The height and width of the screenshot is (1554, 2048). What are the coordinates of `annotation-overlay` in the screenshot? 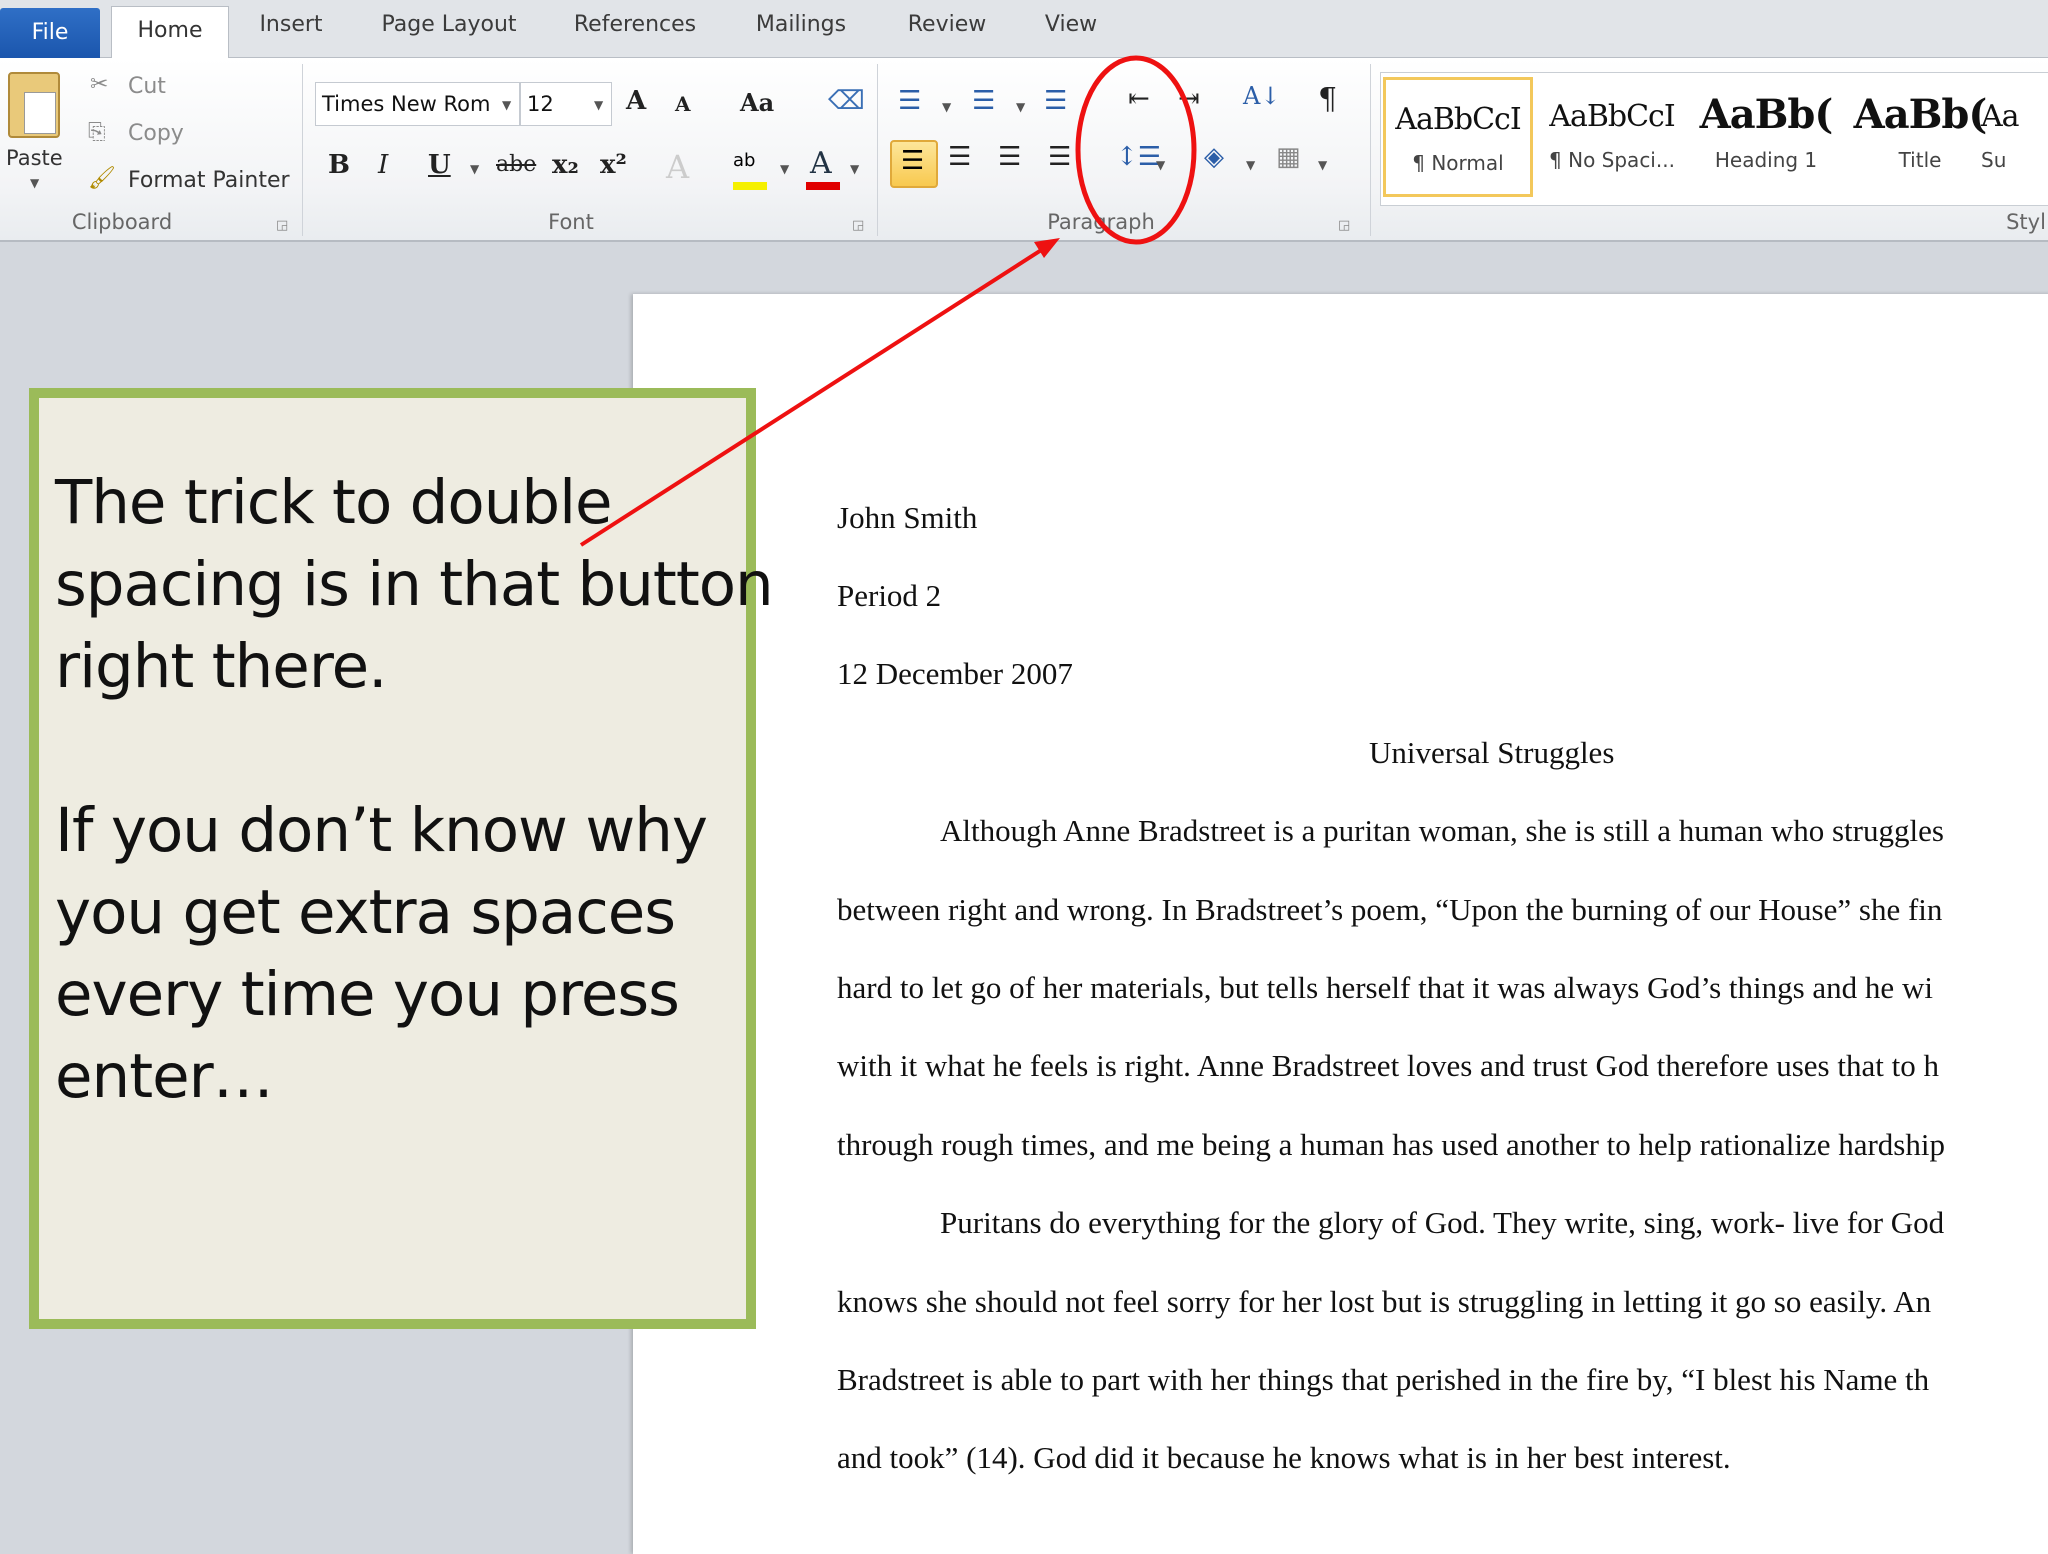 It's located at (888, 301).